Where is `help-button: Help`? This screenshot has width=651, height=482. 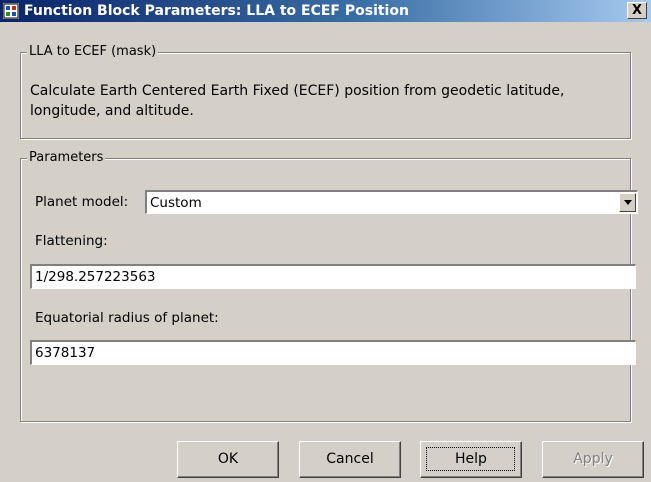
help-button: Help is located at coordinates (471, 459).